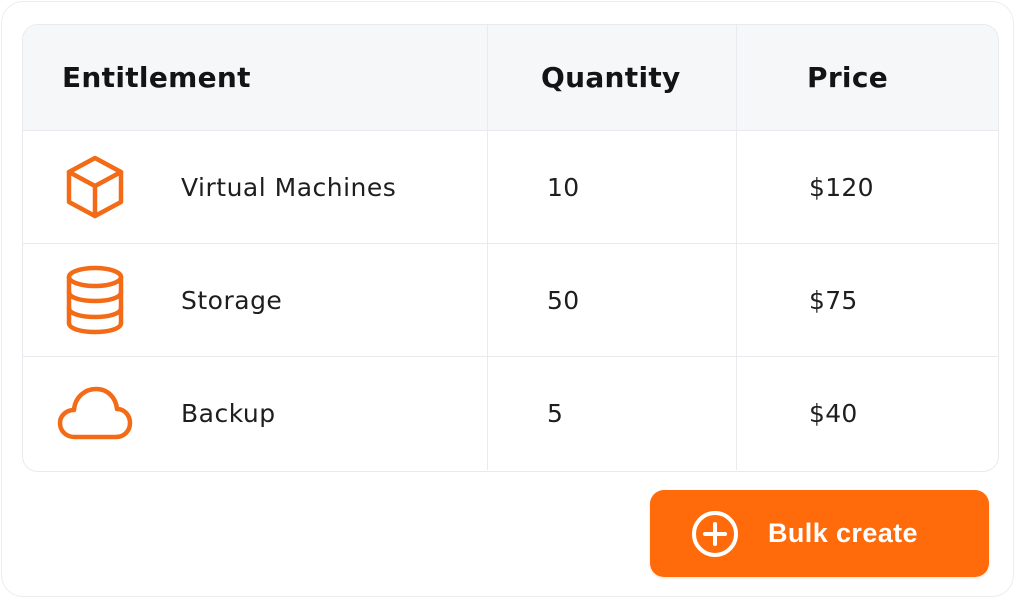 The width and height of the screenshot is (1017, 600). What do you see at coordinates (563, 300) in the screenshot?
I see `quantity-value: 50` at bounding box center [563, 300].